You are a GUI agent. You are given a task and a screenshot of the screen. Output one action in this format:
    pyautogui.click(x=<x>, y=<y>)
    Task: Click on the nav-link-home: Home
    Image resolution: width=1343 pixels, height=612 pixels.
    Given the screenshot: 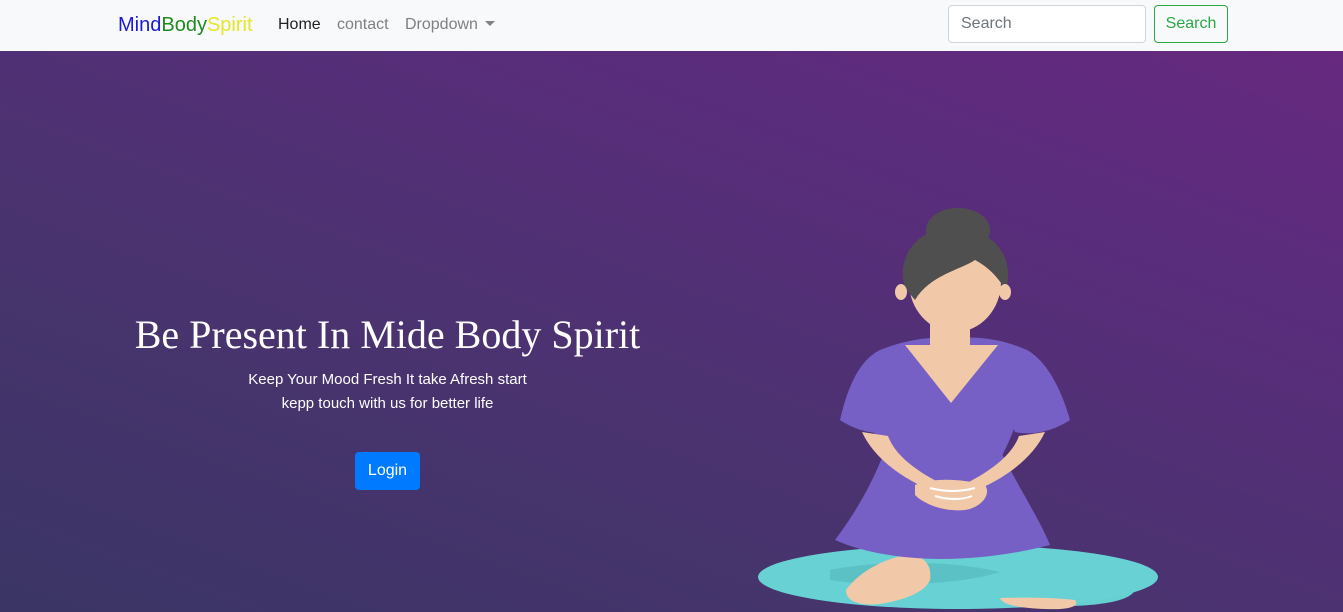 What is the action you would take?
    pyautogui.click(x=299, y=25)
    